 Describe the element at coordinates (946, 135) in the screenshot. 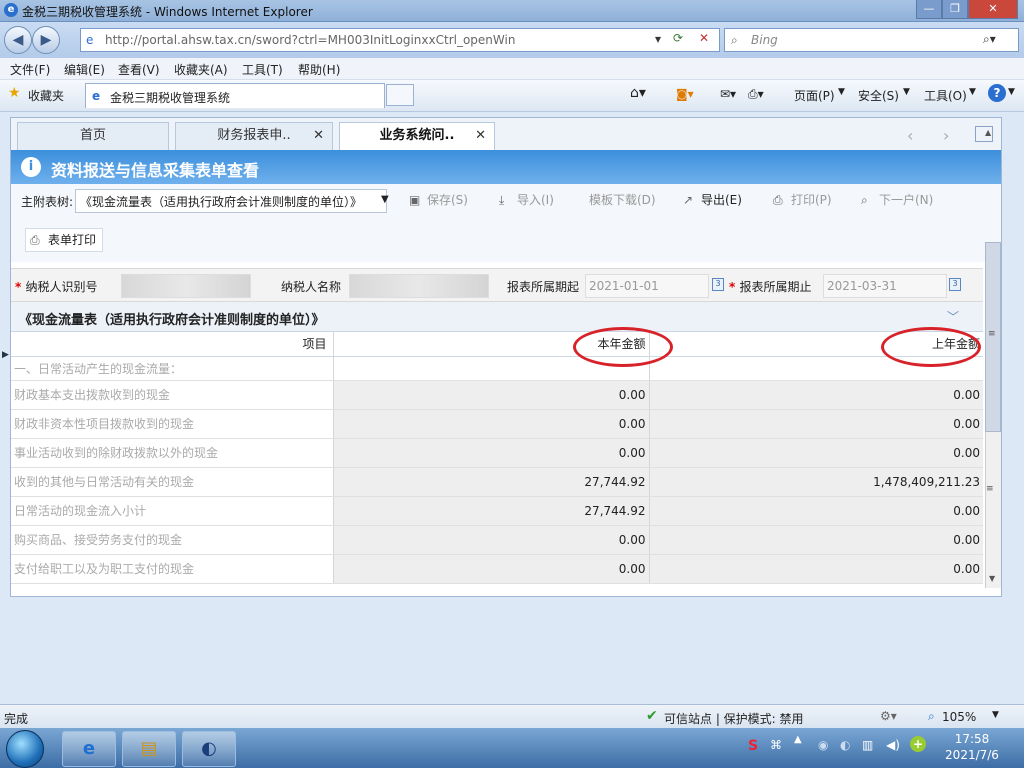

I see `tab-scroll-right-icon: ›` at that location.